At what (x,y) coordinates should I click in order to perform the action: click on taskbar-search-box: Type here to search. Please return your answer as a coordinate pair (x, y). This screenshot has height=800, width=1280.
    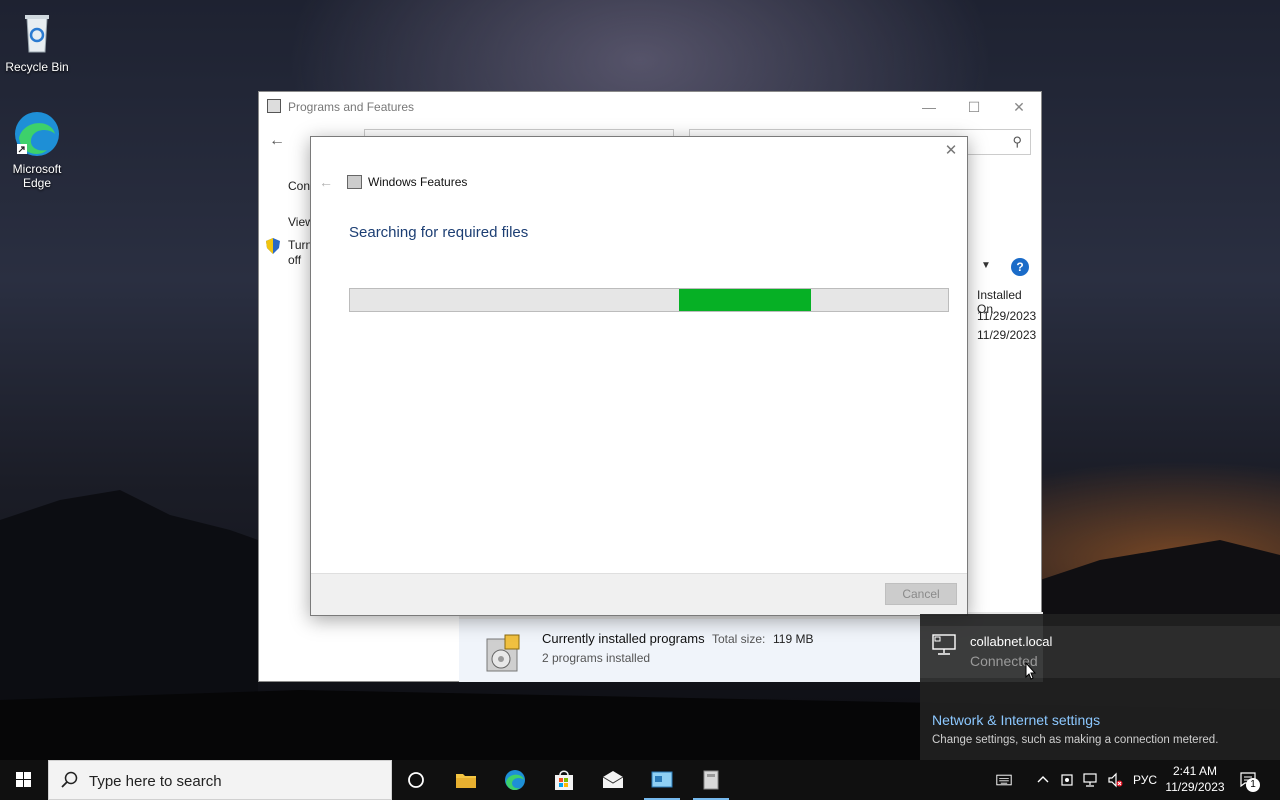
    Looking at the image, I should click on (220, 780).